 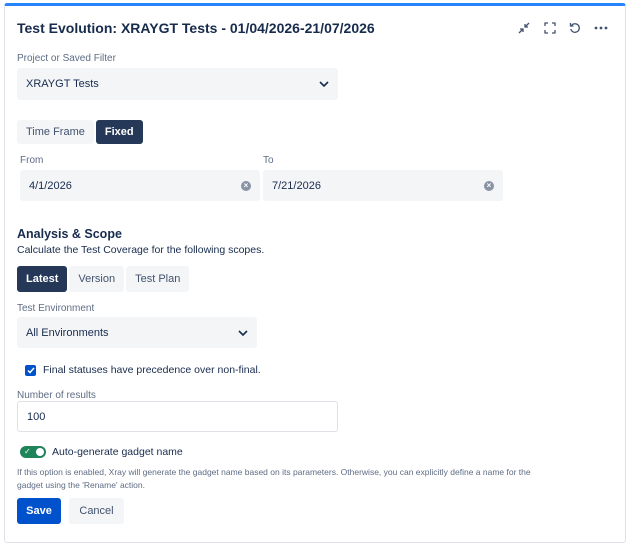 I want to click on results-label: Number of results, so click(x=56, y=395).